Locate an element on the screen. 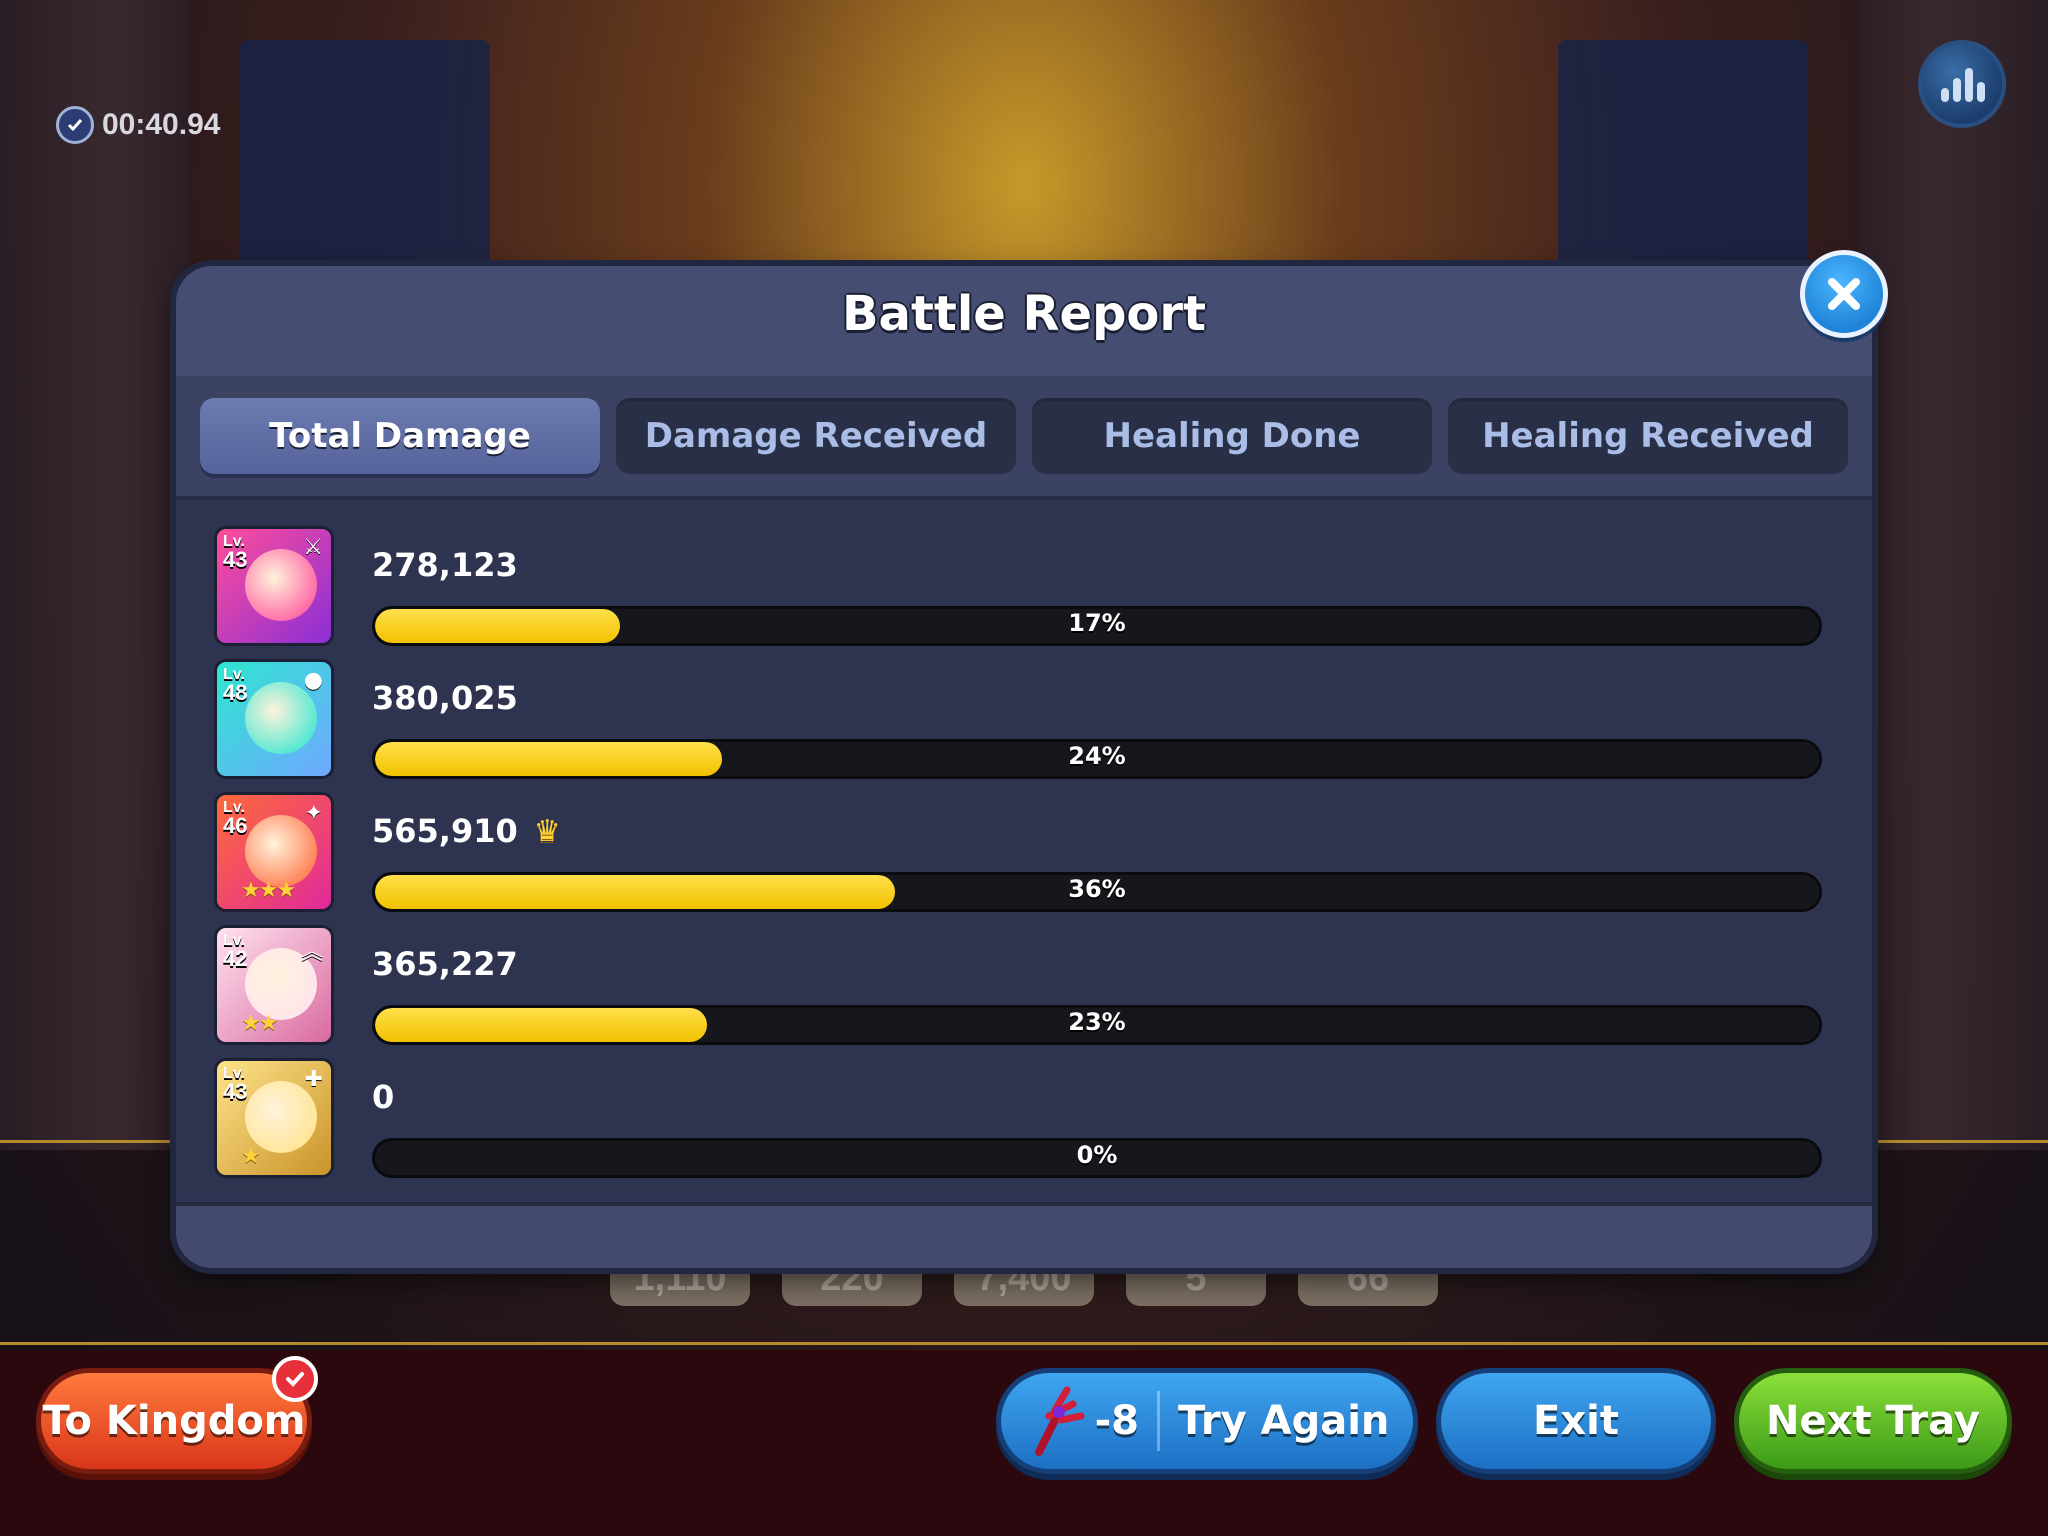  cookie-portrait: Lv. 43 ✚ ★ is located at coordinates (274, 1118).